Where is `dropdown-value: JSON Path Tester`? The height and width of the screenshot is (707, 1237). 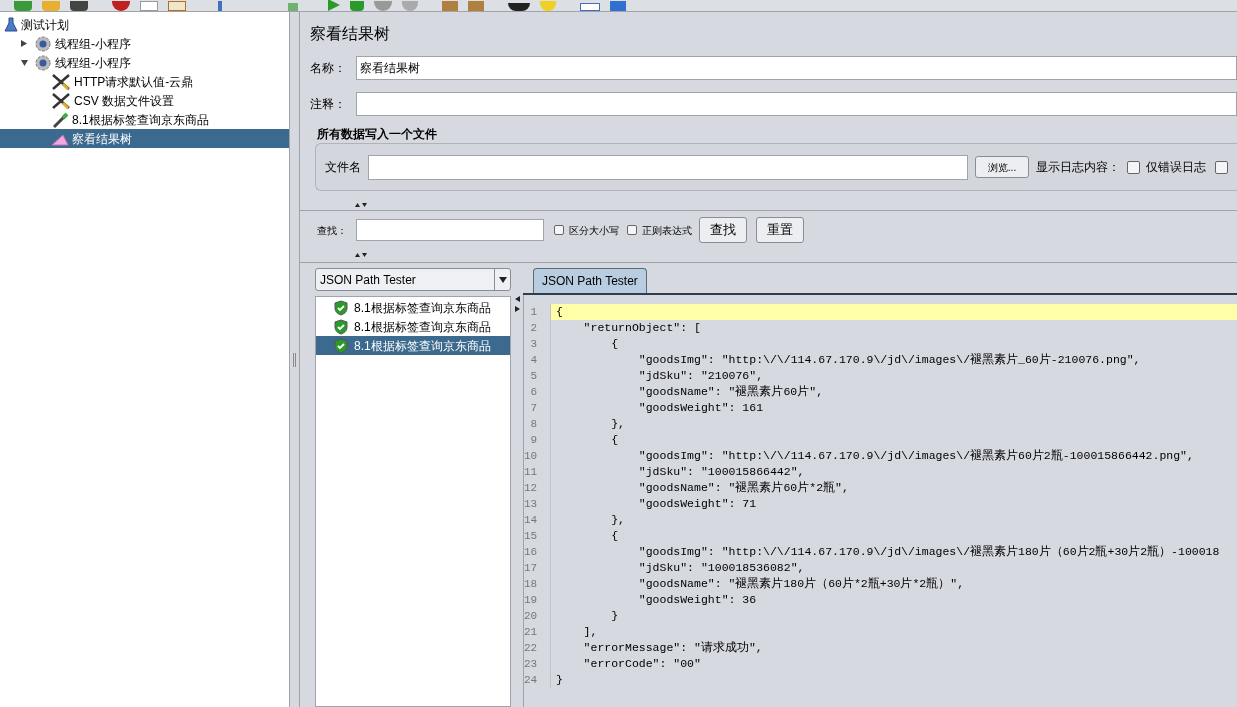
dropdown-value: JSON Path Tester is located at coordinates (368, 280).